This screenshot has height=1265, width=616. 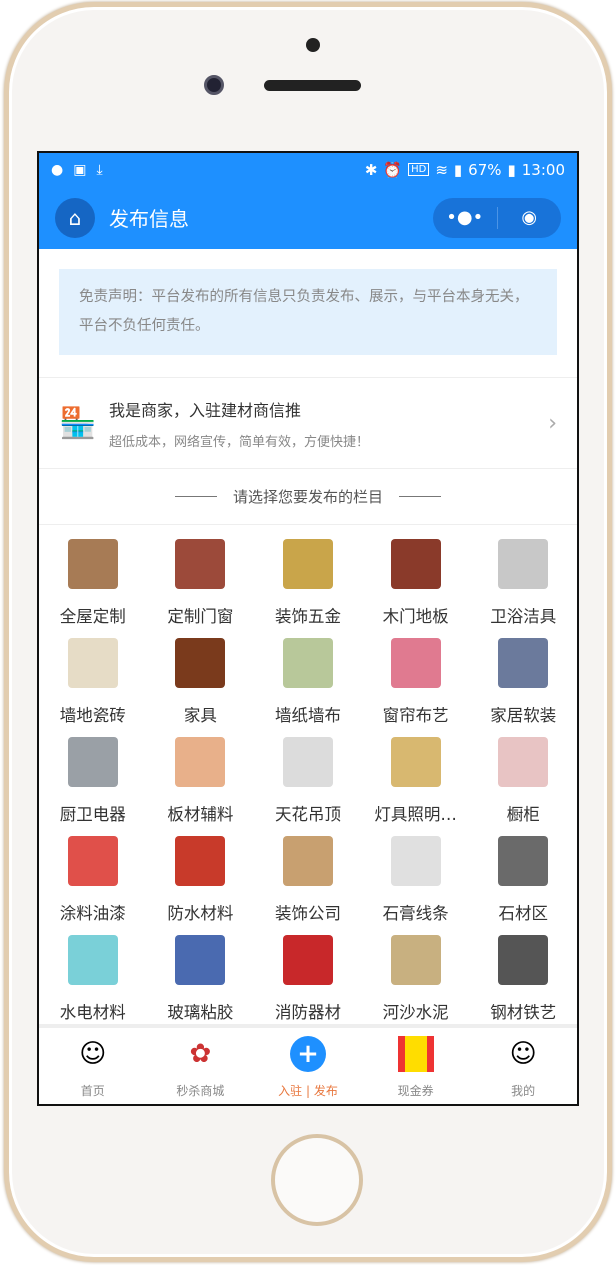 What do you see at coordinates (530, 217) in the screenshot?
I see `close-target-icon: ◉` at bounding box center [530, 217].